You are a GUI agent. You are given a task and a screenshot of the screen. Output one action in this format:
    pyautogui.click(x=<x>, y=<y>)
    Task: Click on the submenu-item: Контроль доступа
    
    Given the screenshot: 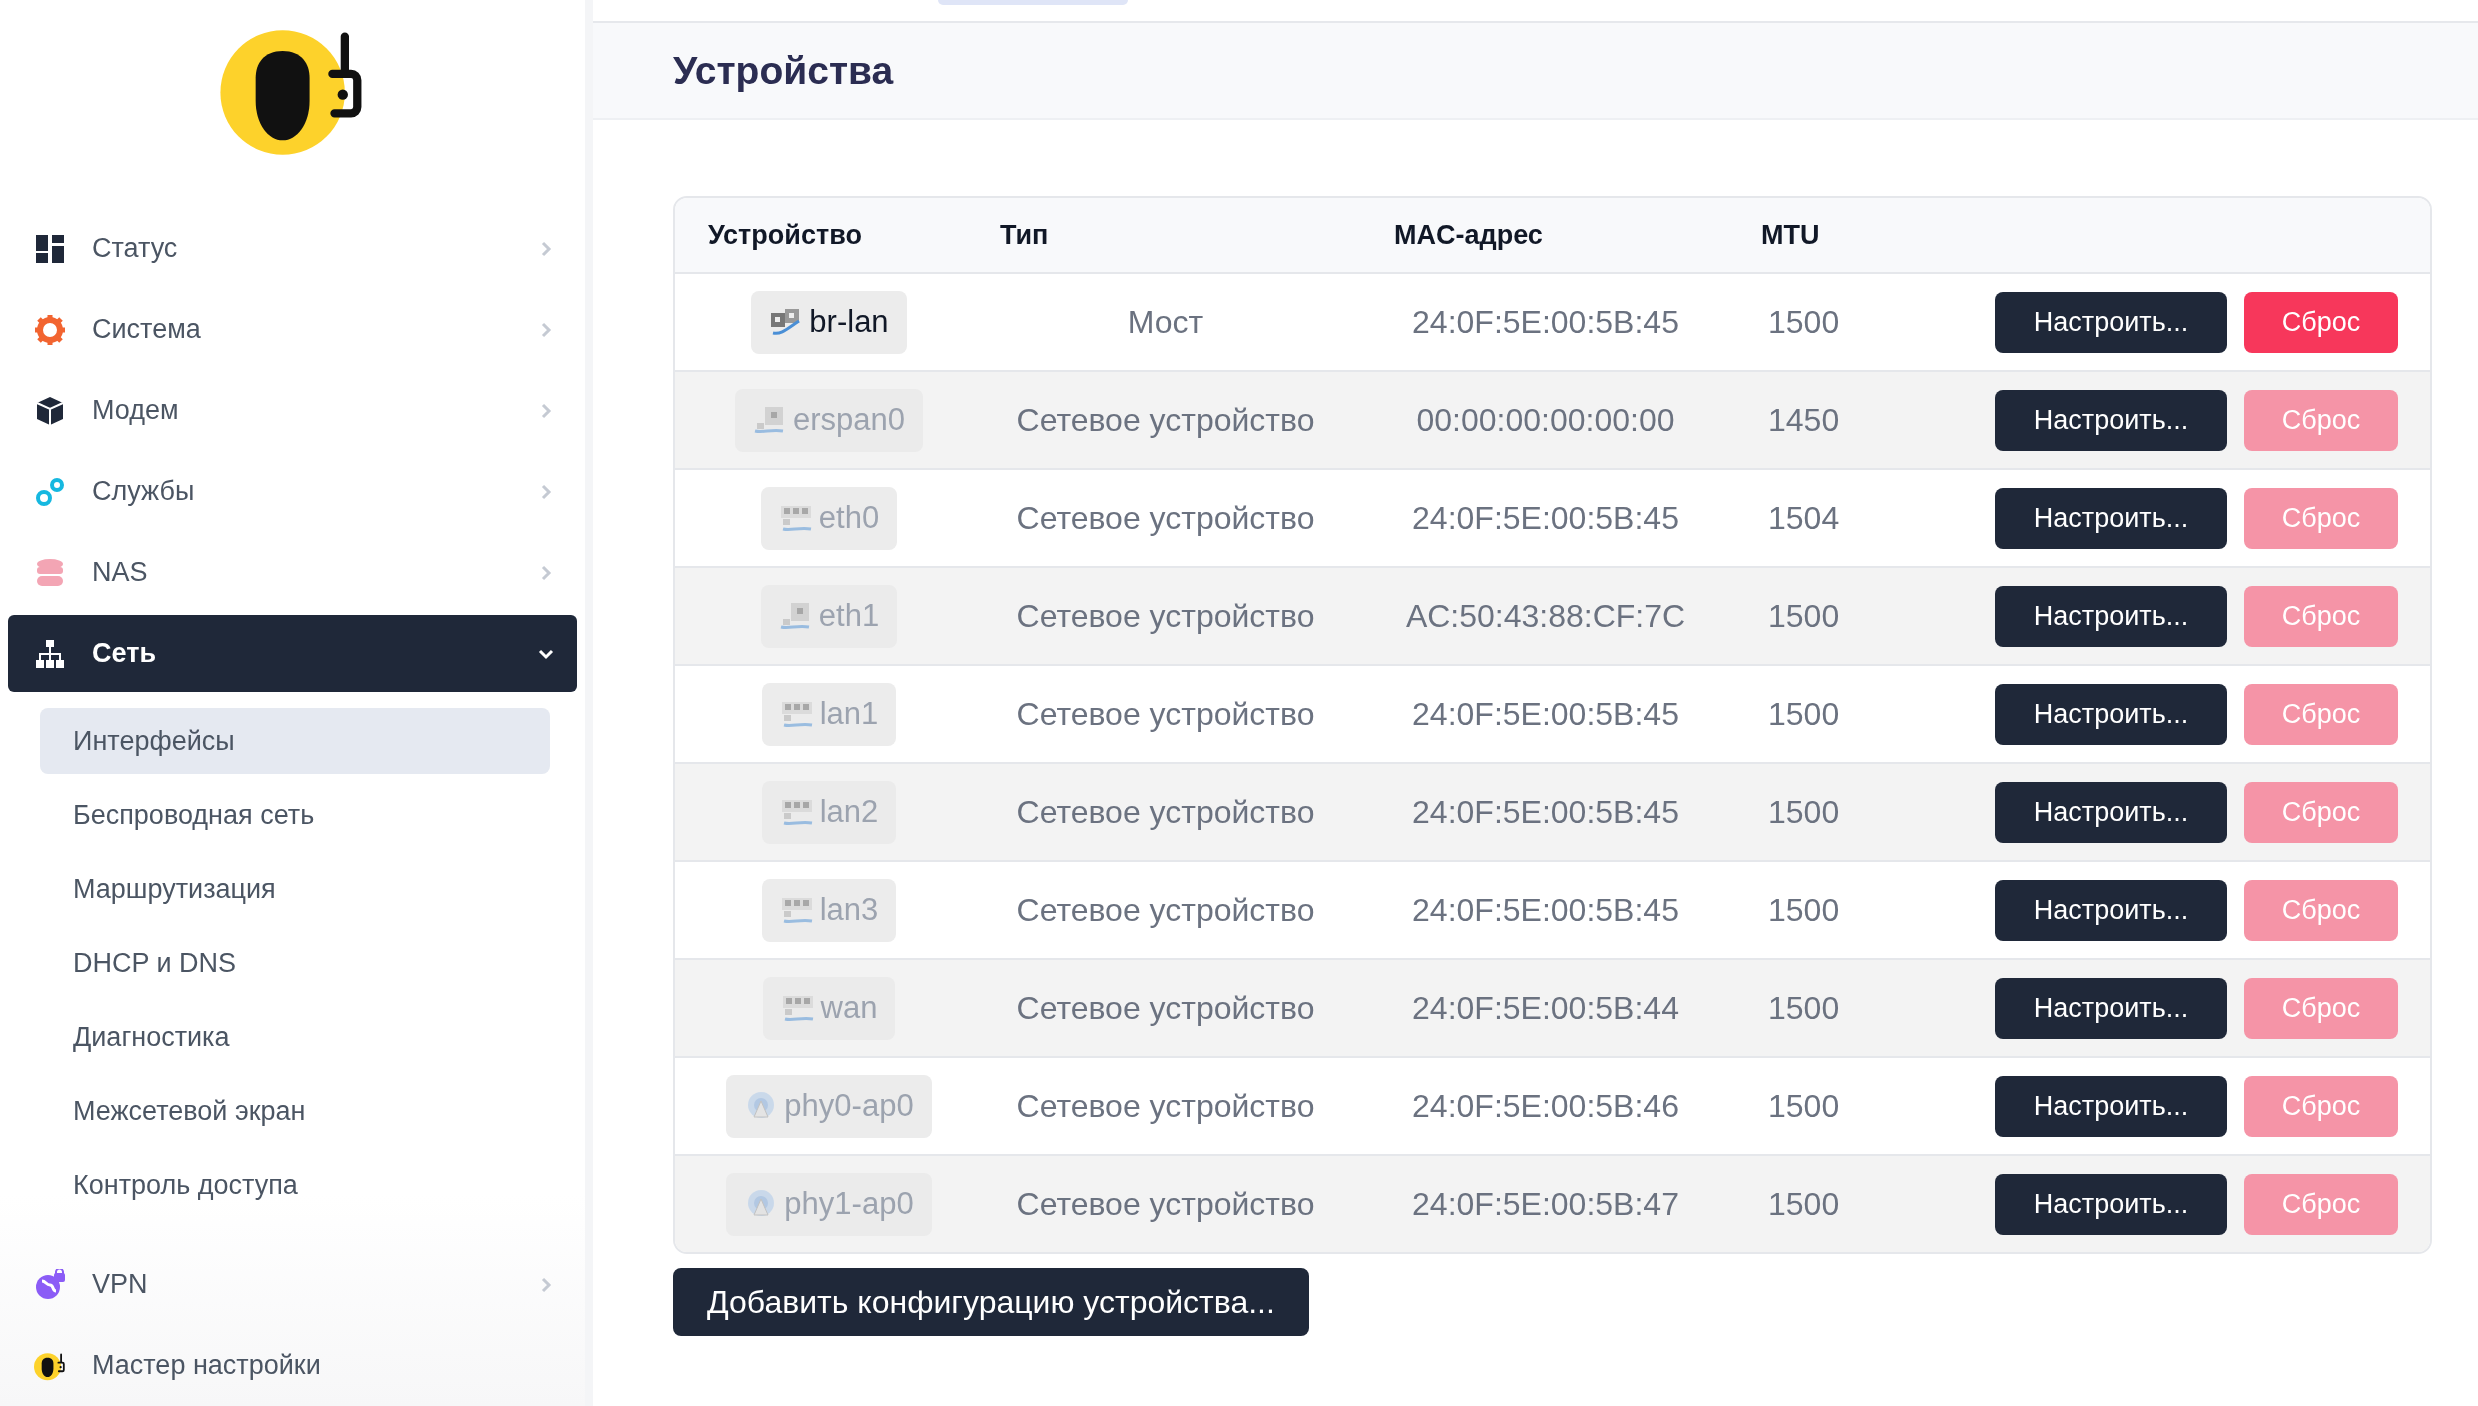 What is the action you would take?
    pyautogui.click(x=295, y=1185)
    